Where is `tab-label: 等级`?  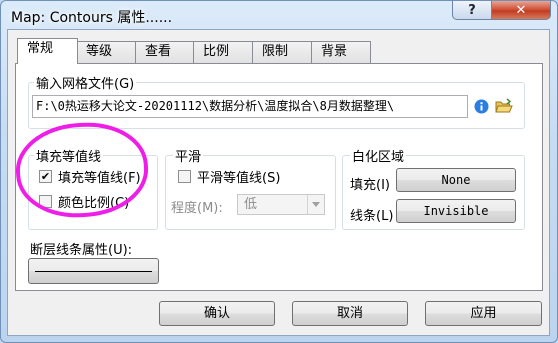
tab-label: 等级 is located at coordinates (99, 51).